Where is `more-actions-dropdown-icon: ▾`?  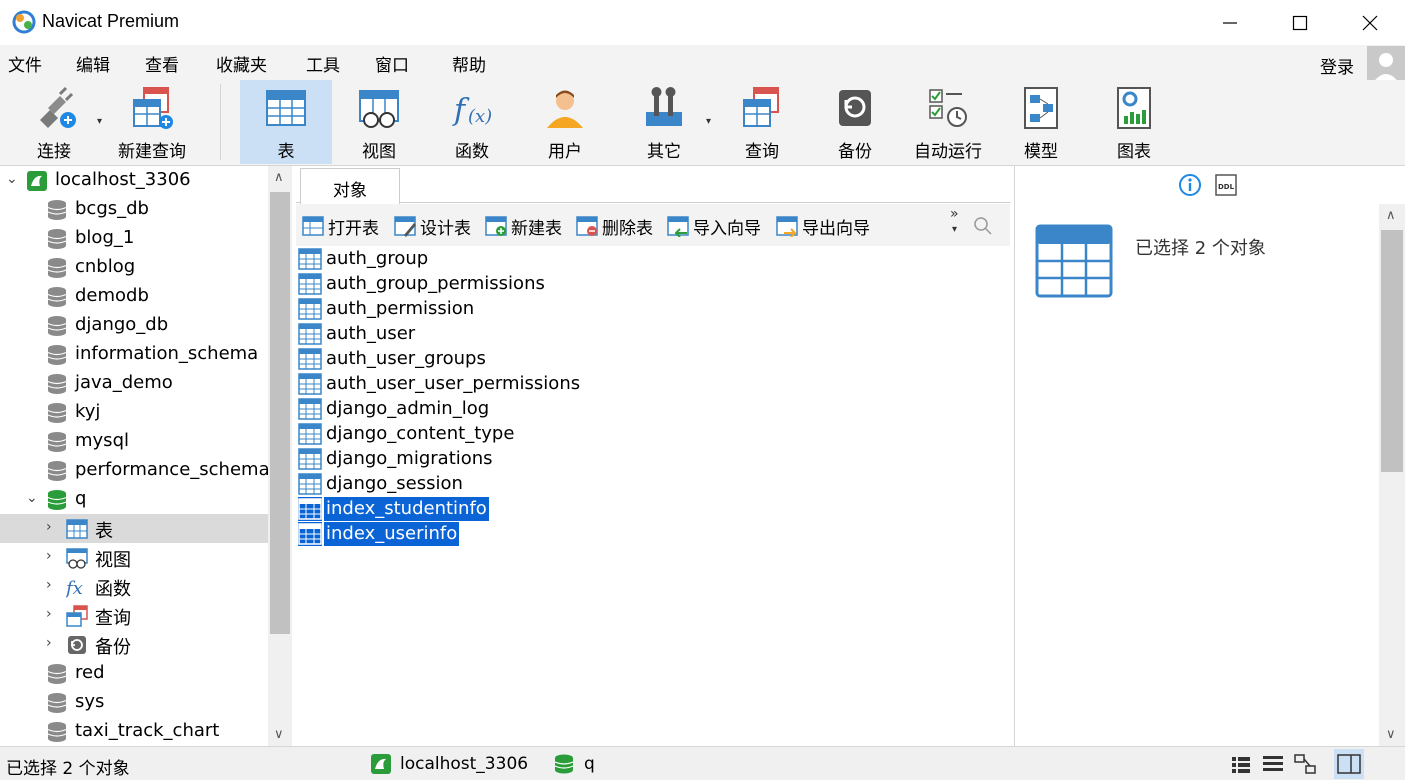 more-actions-dropdown-icon: ▾ is located at coordinates (954, 229).